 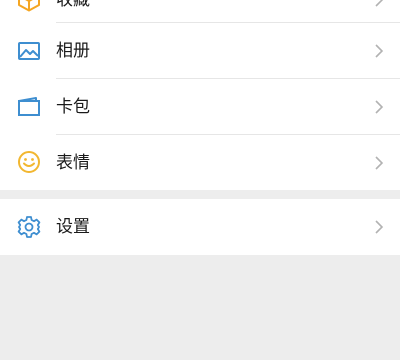 I want to click on menu-item-label: 表情, so click(x=73, y=163).